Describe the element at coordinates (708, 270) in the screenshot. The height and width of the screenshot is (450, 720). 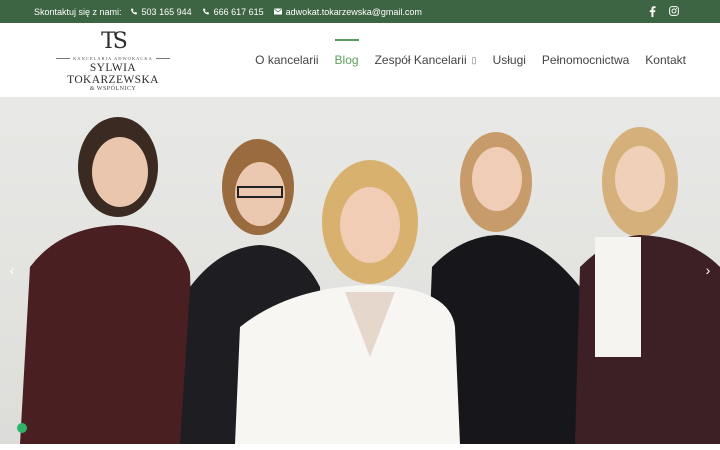
I see `slider-next-arrow: ›` at that location.